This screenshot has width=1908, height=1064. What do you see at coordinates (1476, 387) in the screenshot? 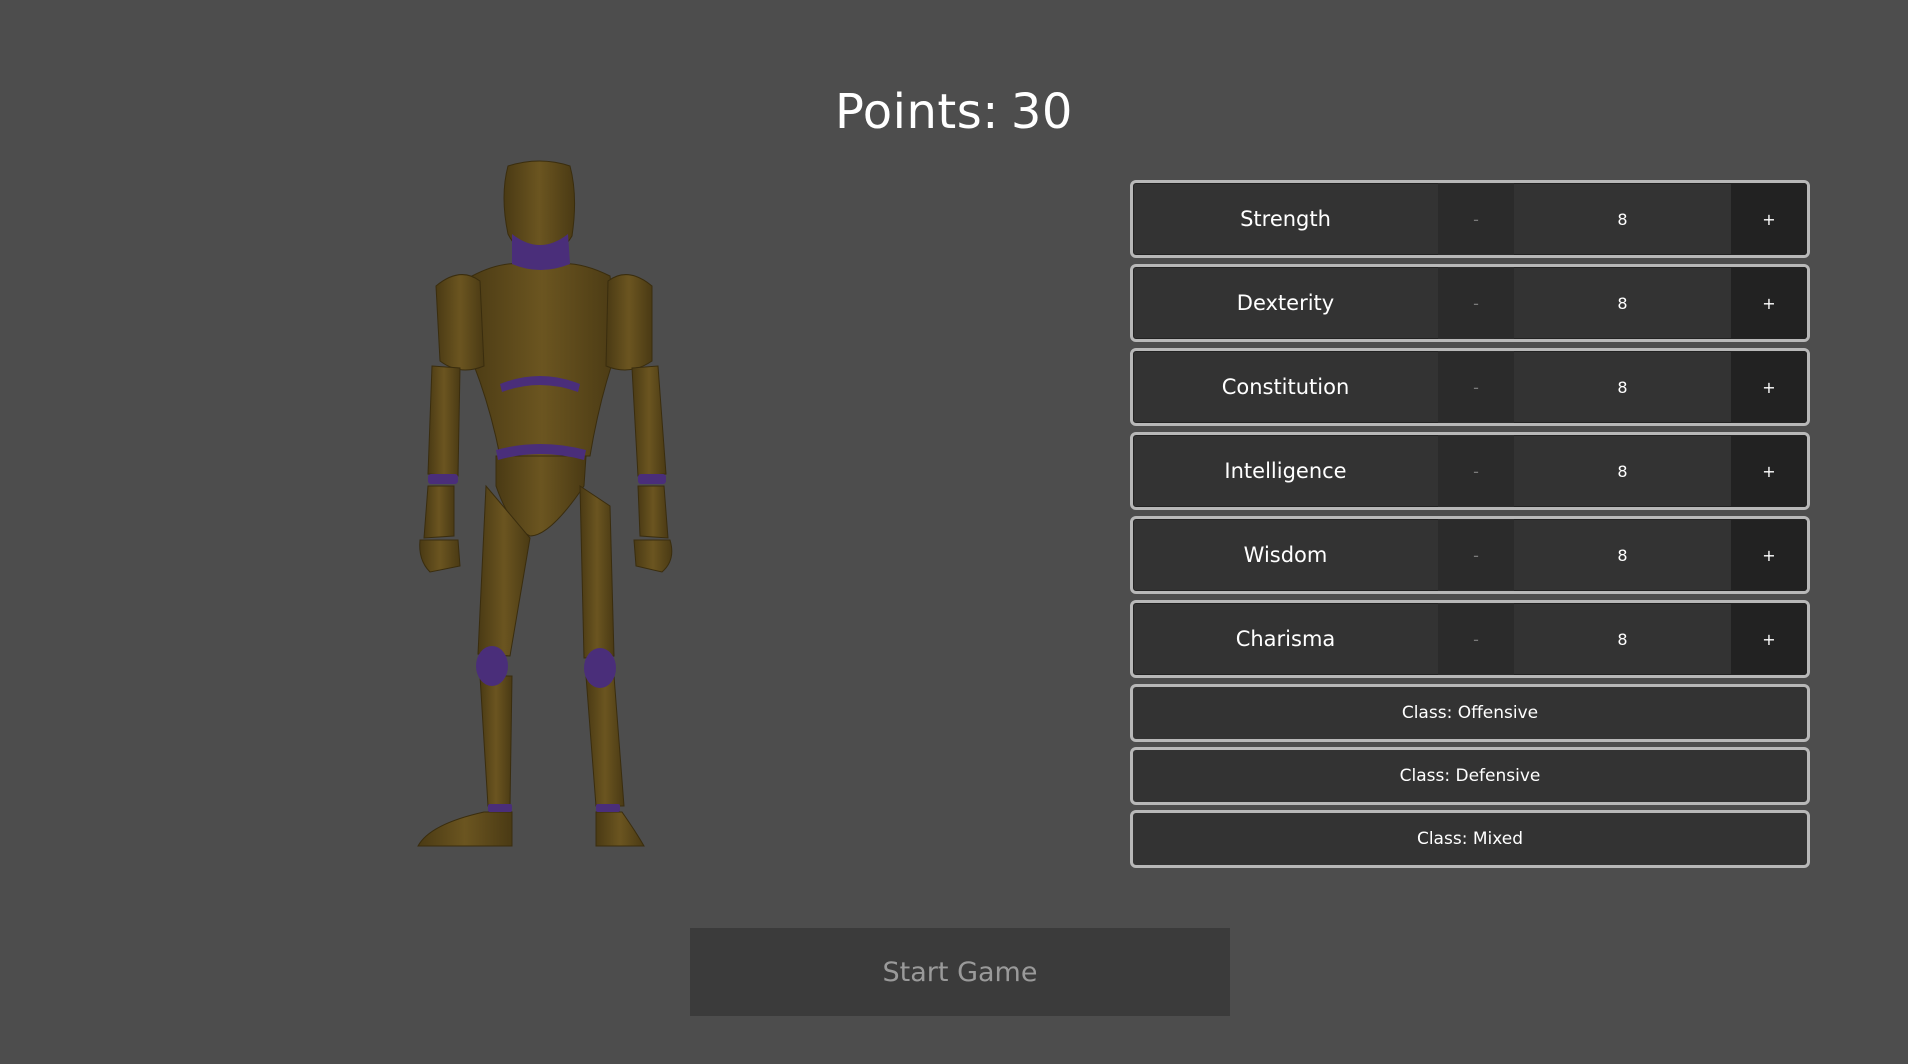
I see `constitution-decrease-button: -` at bounding box center [1476, 387].